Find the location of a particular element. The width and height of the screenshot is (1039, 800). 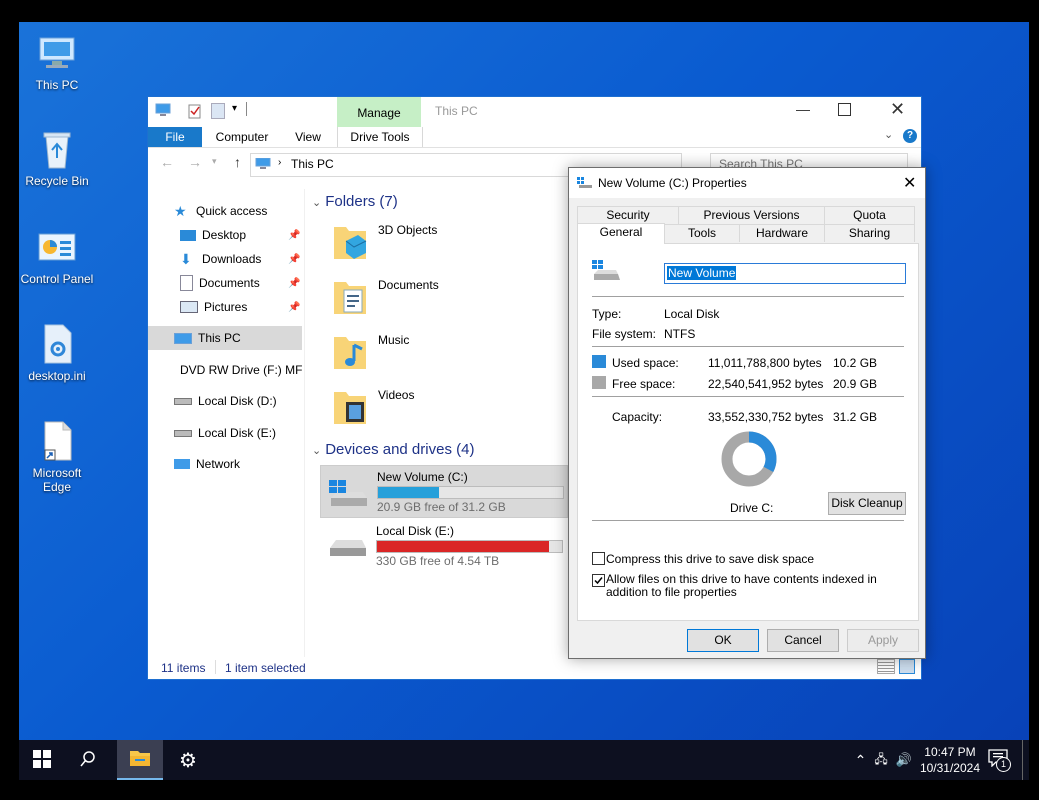

back-arrow-icon: ← is located at coordinates (167, 162).